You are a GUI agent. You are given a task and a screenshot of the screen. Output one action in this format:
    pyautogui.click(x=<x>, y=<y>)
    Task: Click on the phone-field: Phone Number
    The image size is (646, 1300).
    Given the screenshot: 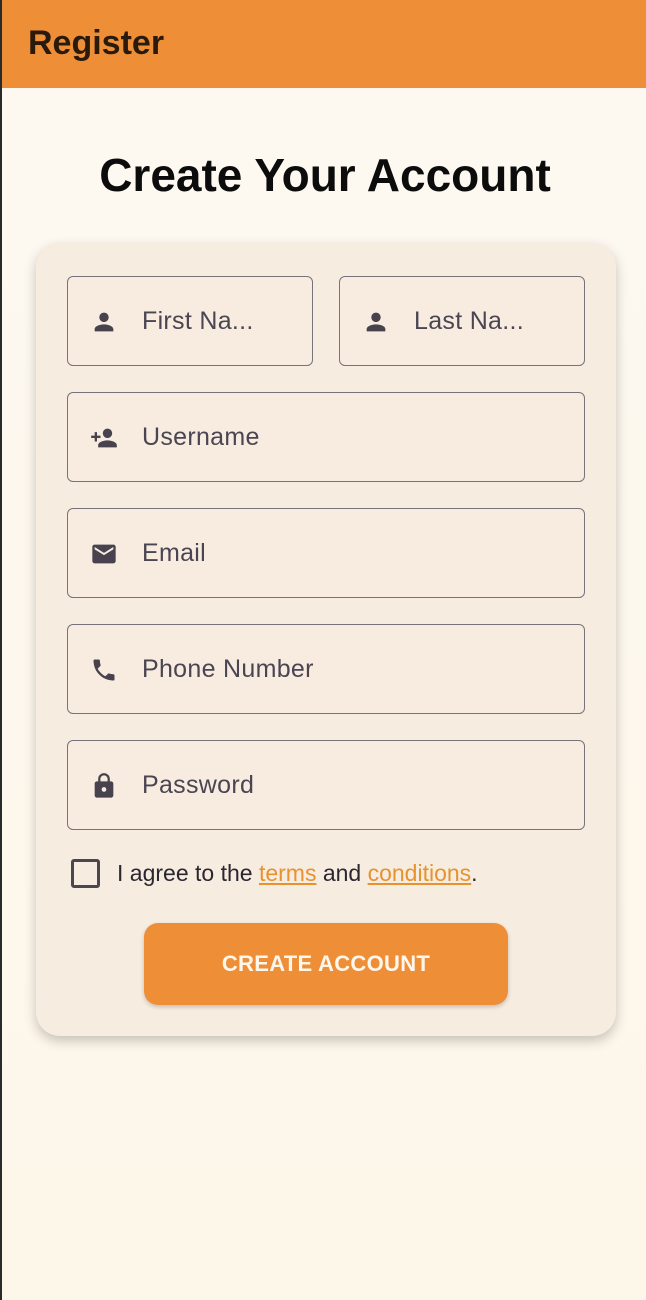 What is the action you would take?
    pyautogui.click(x=326, y=669)
    